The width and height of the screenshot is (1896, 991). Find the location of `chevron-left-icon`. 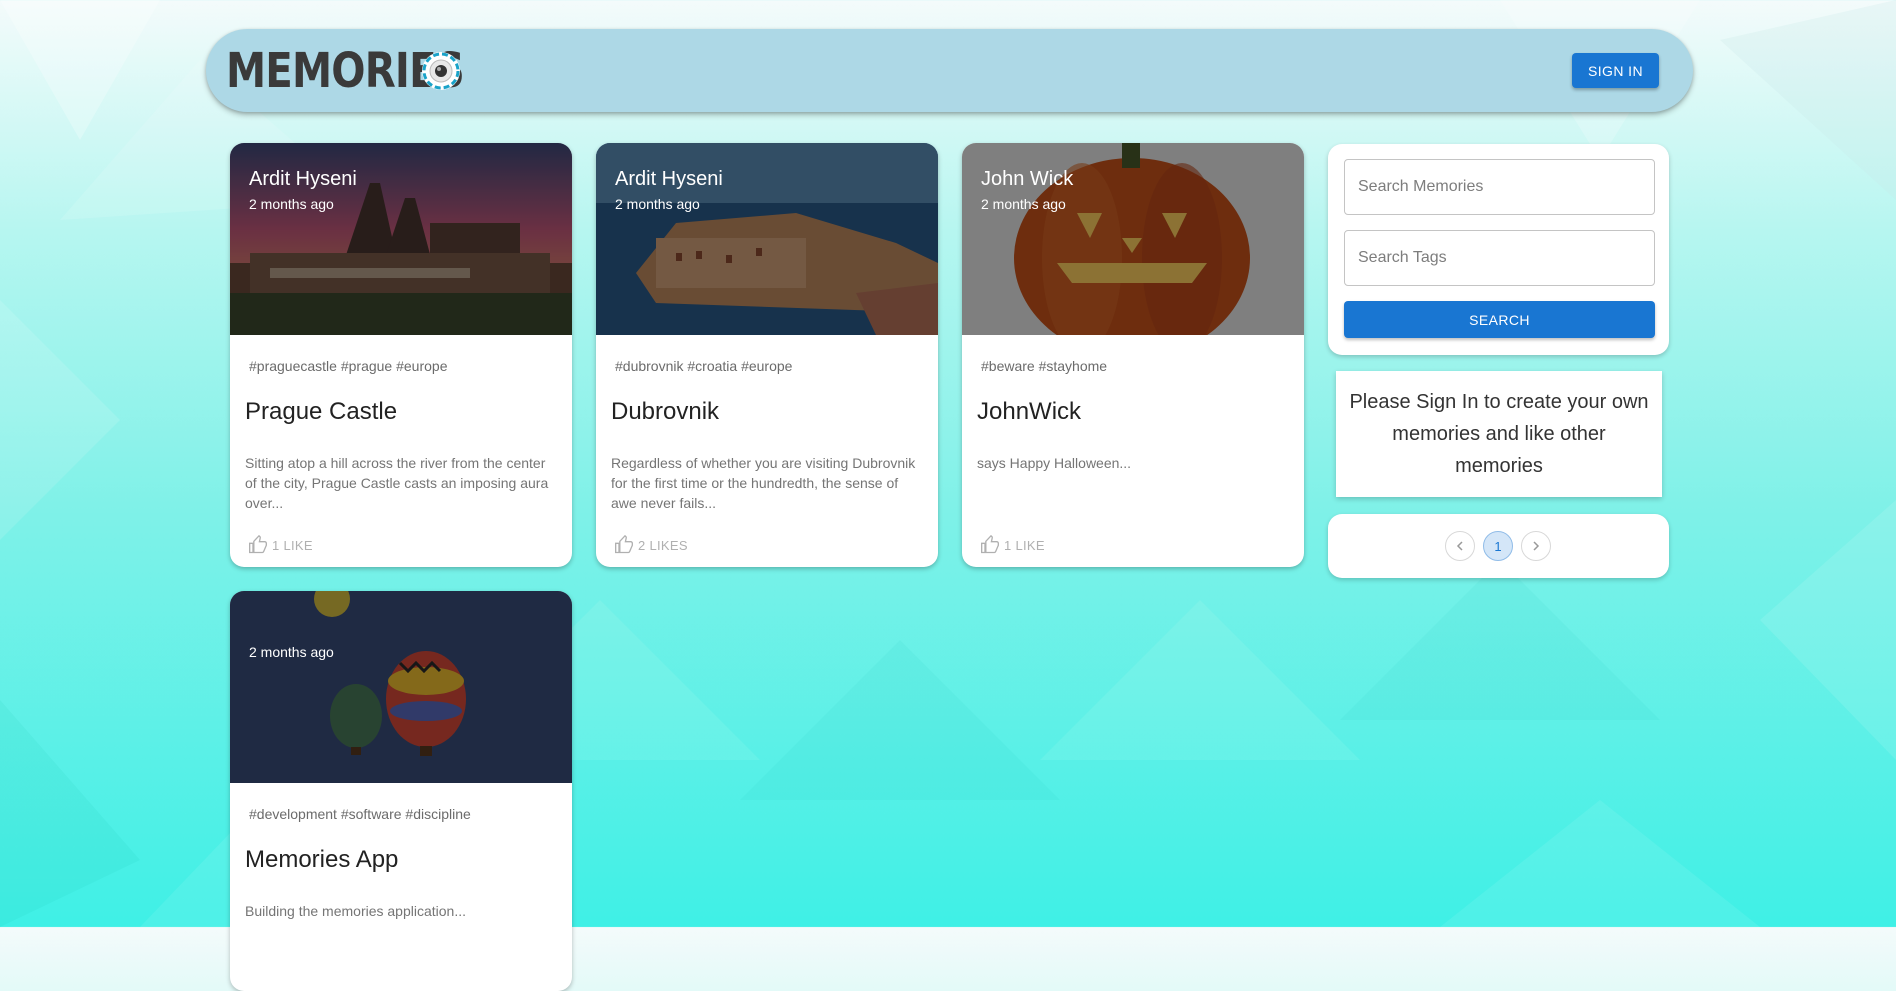

chevron-left-icon is located at coordinates (1459, 546).